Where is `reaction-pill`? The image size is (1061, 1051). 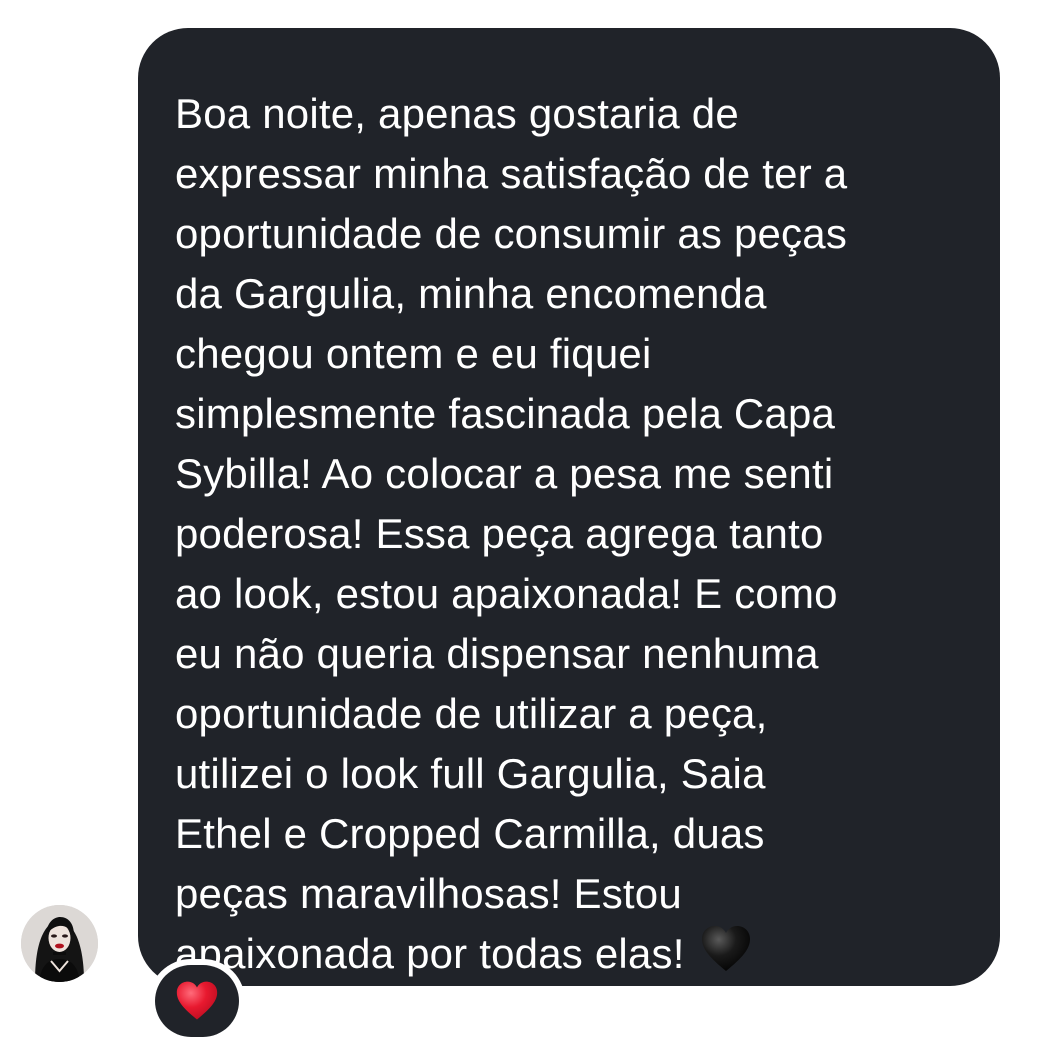 reaction-pill is located at coordinates (197, 1001).